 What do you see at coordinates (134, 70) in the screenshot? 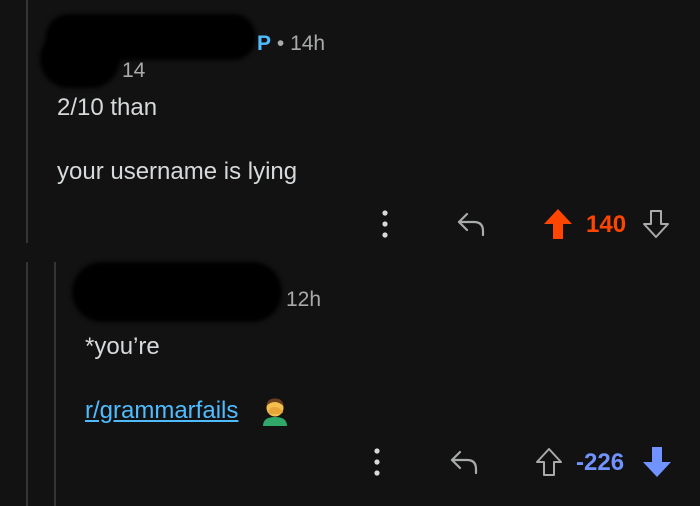
I see `comment-1-flair: 14` at bounding box center [134, 70].